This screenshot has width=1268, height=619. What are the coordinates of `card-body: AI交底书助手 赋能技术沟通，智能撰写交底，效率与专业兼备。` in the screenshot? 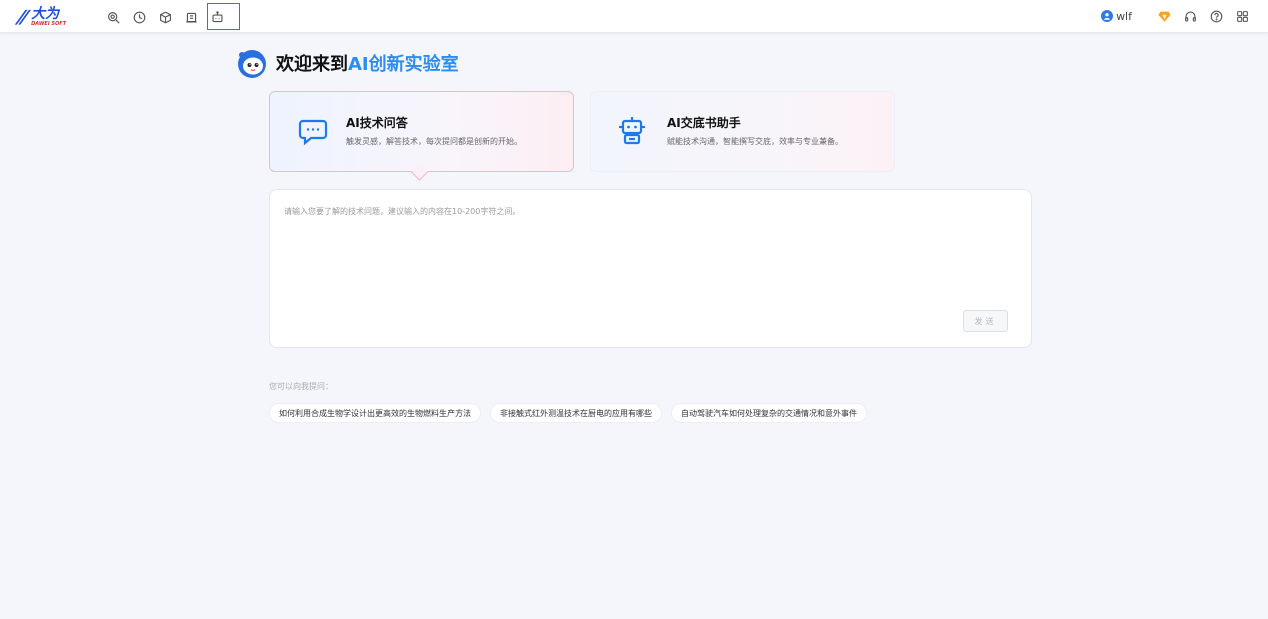 It's located at (755, 130).